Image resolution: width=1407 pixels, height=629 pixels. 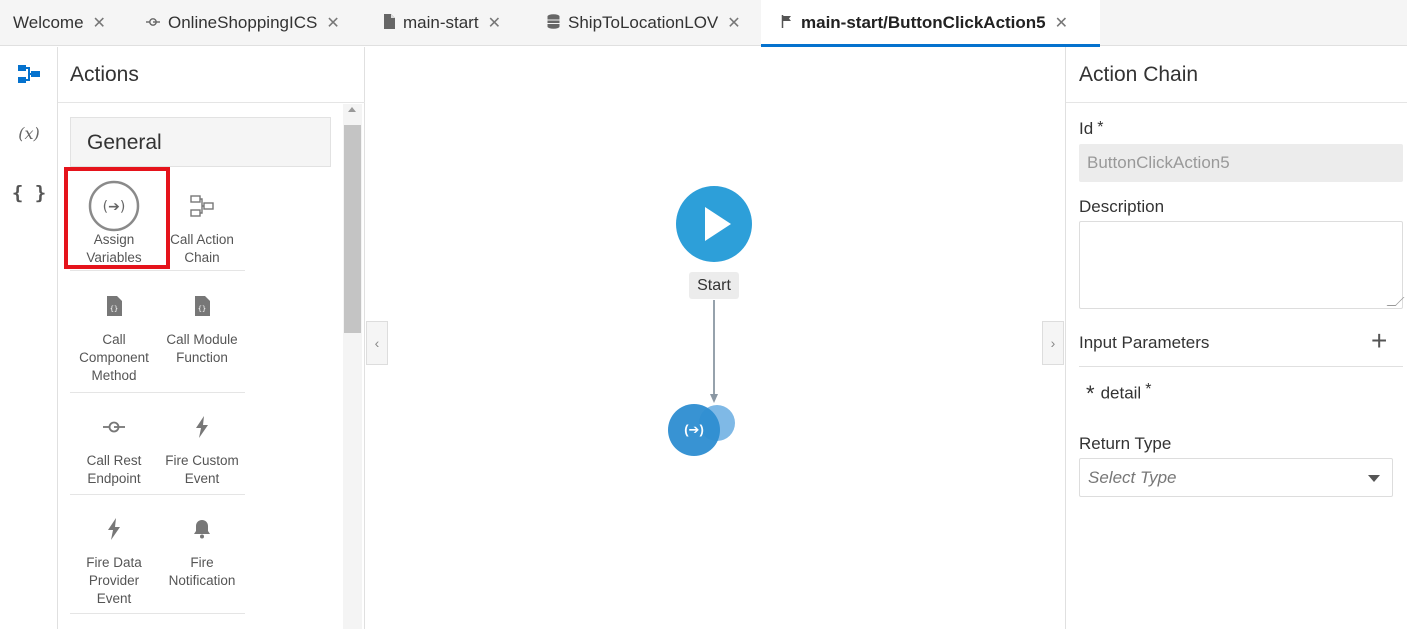 What do you see at coordinates (553, 23) in the screenshot?
I see `database-icon` at bounding box center [553, 23].